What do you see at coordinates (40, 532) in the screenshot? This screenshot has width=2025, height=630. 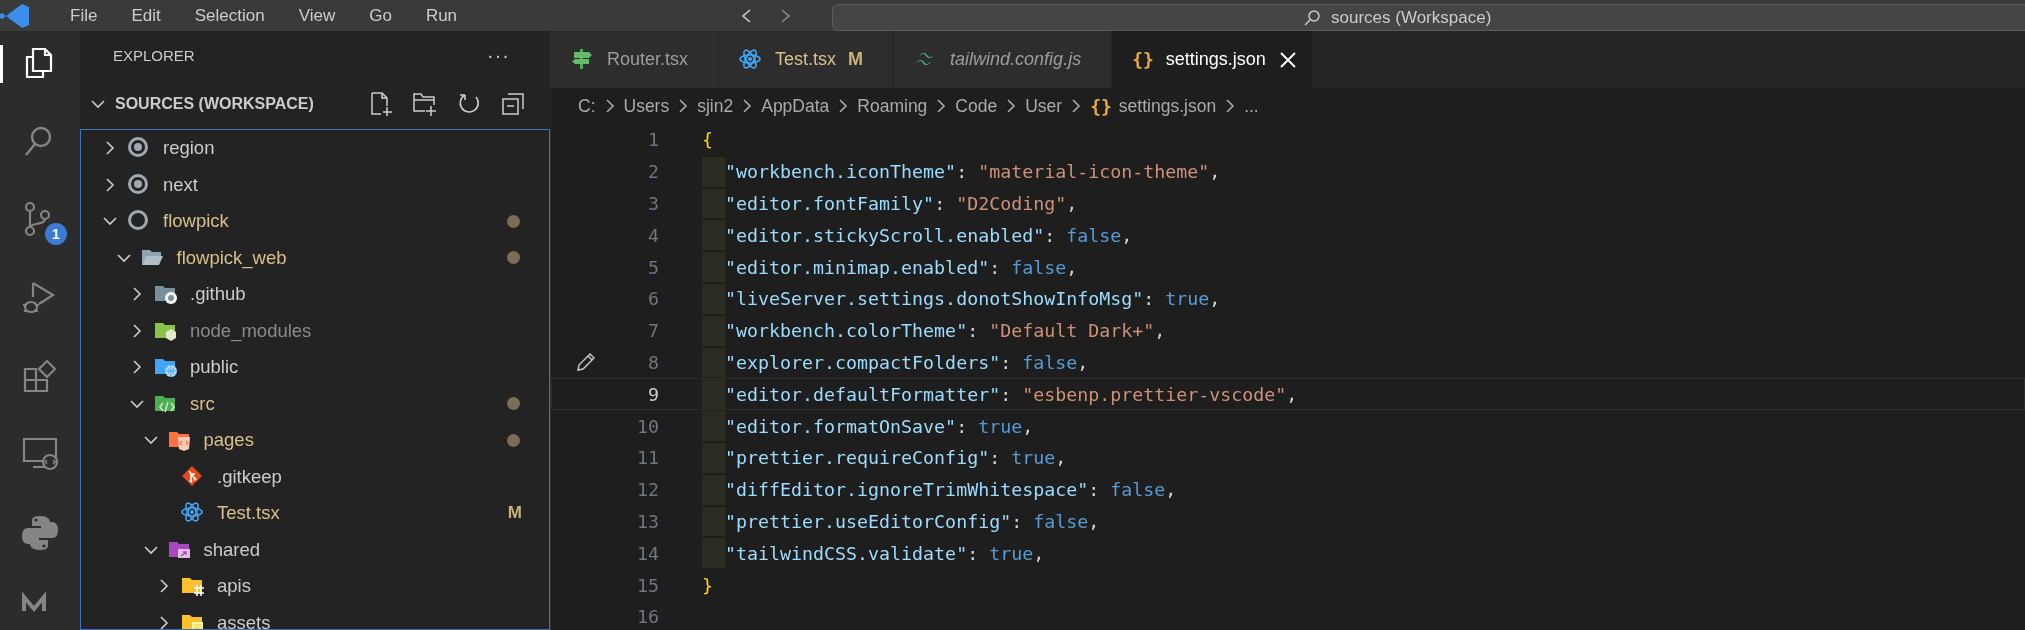 I see `python-icon` at bounding box center [40, 532].